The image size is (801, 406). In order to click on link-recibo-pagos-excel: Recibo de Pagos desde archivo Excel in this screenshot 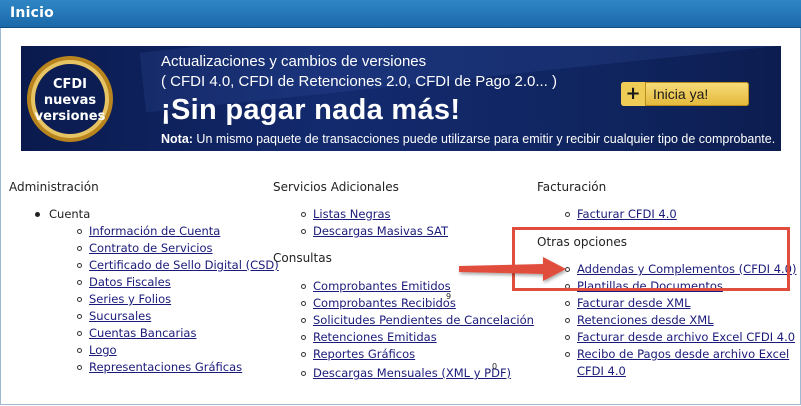, I will do `click(683, 354)`.